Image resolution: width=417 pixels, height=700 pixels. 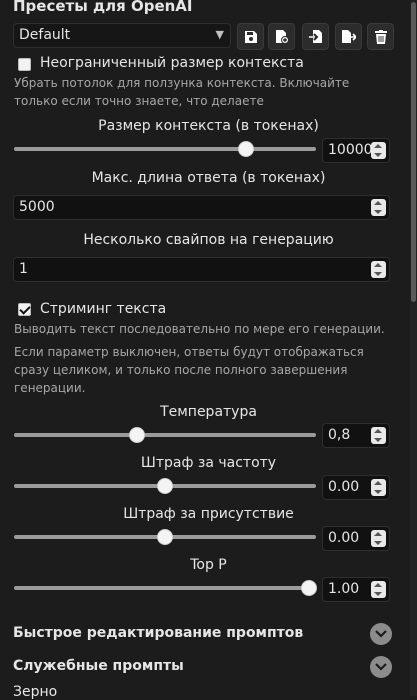 What do you see at coordinates (122, 35) in the screenshot?
I see `preset-select: Default ▼` at bounding box center [122, 35].